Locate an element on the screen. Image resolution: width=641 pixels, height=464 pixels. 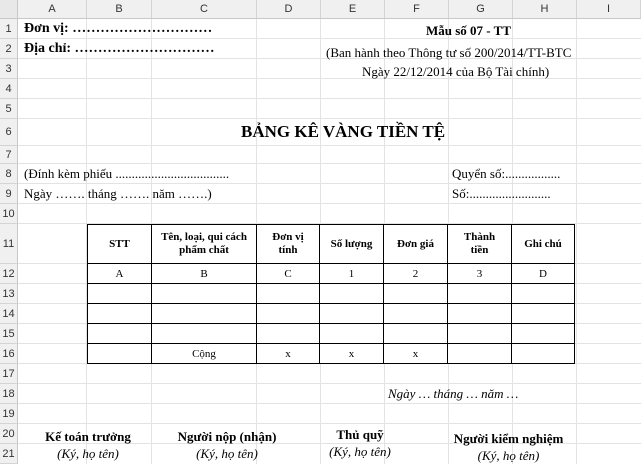
row-header-16: 16 is located at coordinates (9, 354).